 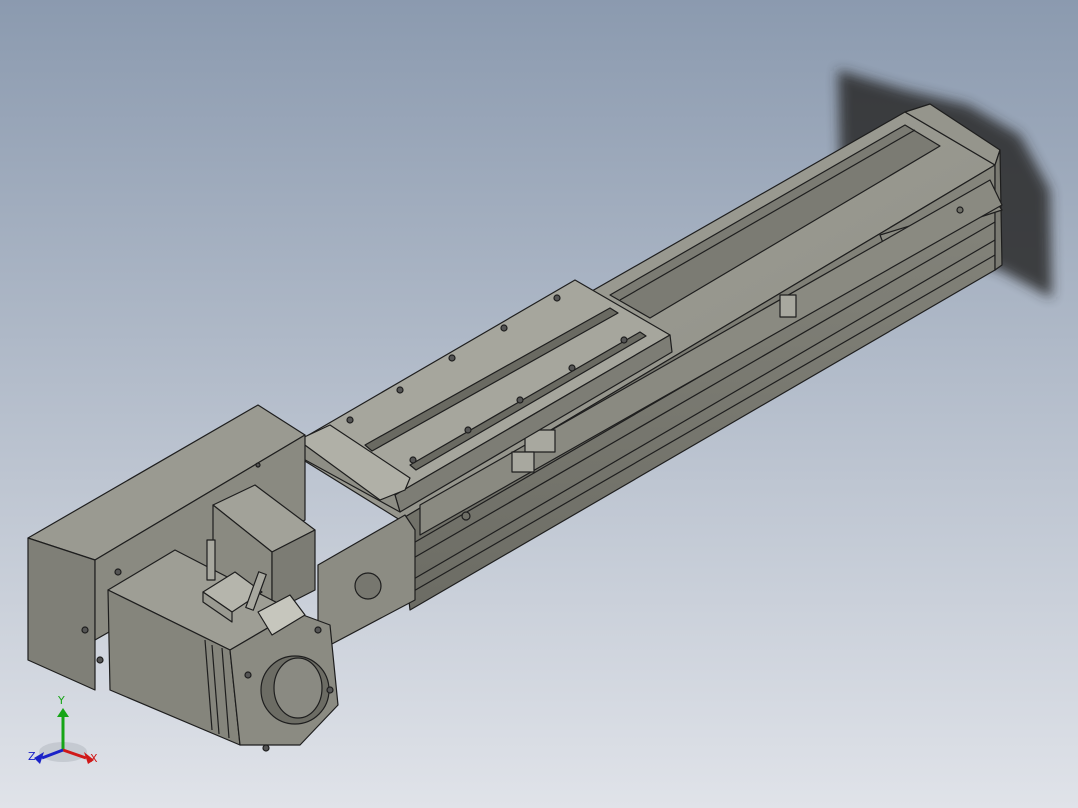 I want to click on x-axis-label: X, so click(x=94, y=758).